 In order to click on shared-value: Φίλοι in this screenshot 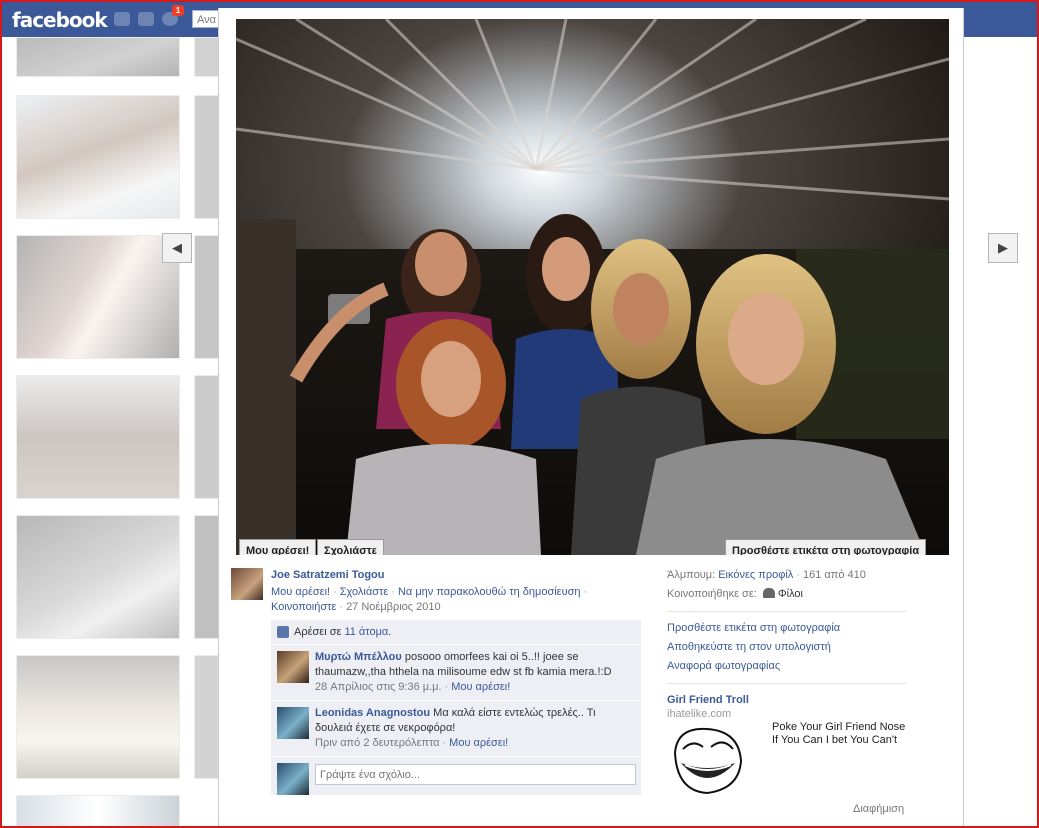, I will do `click(790, 594)`.